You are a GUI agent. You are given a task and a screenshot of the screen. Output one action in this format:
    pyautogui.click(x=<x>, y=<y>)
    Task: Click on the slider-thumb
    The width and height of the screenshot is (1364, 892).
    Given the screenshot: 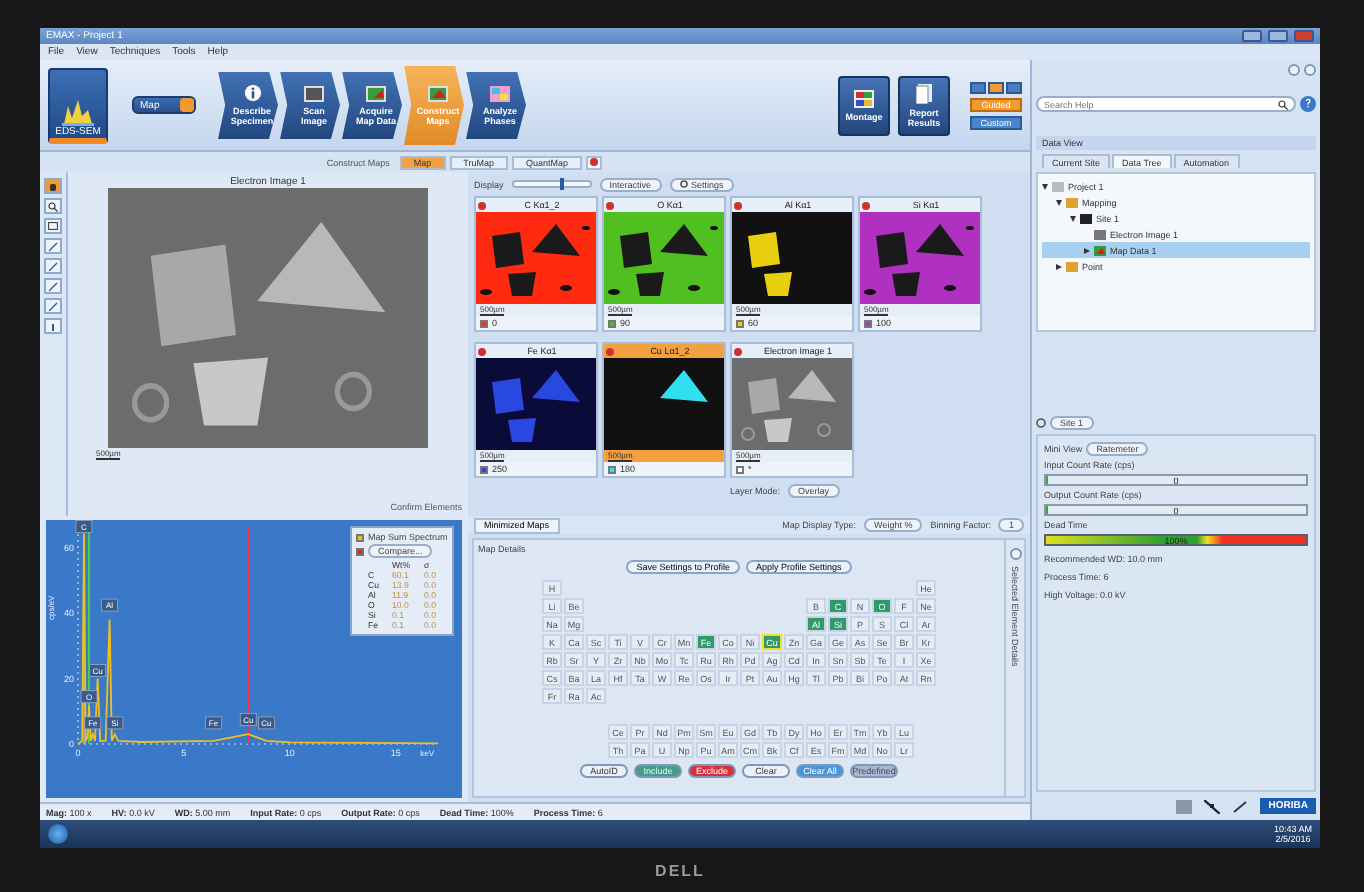 What is the action you would take?
    pyautogui.click(x=562, y=184)
    